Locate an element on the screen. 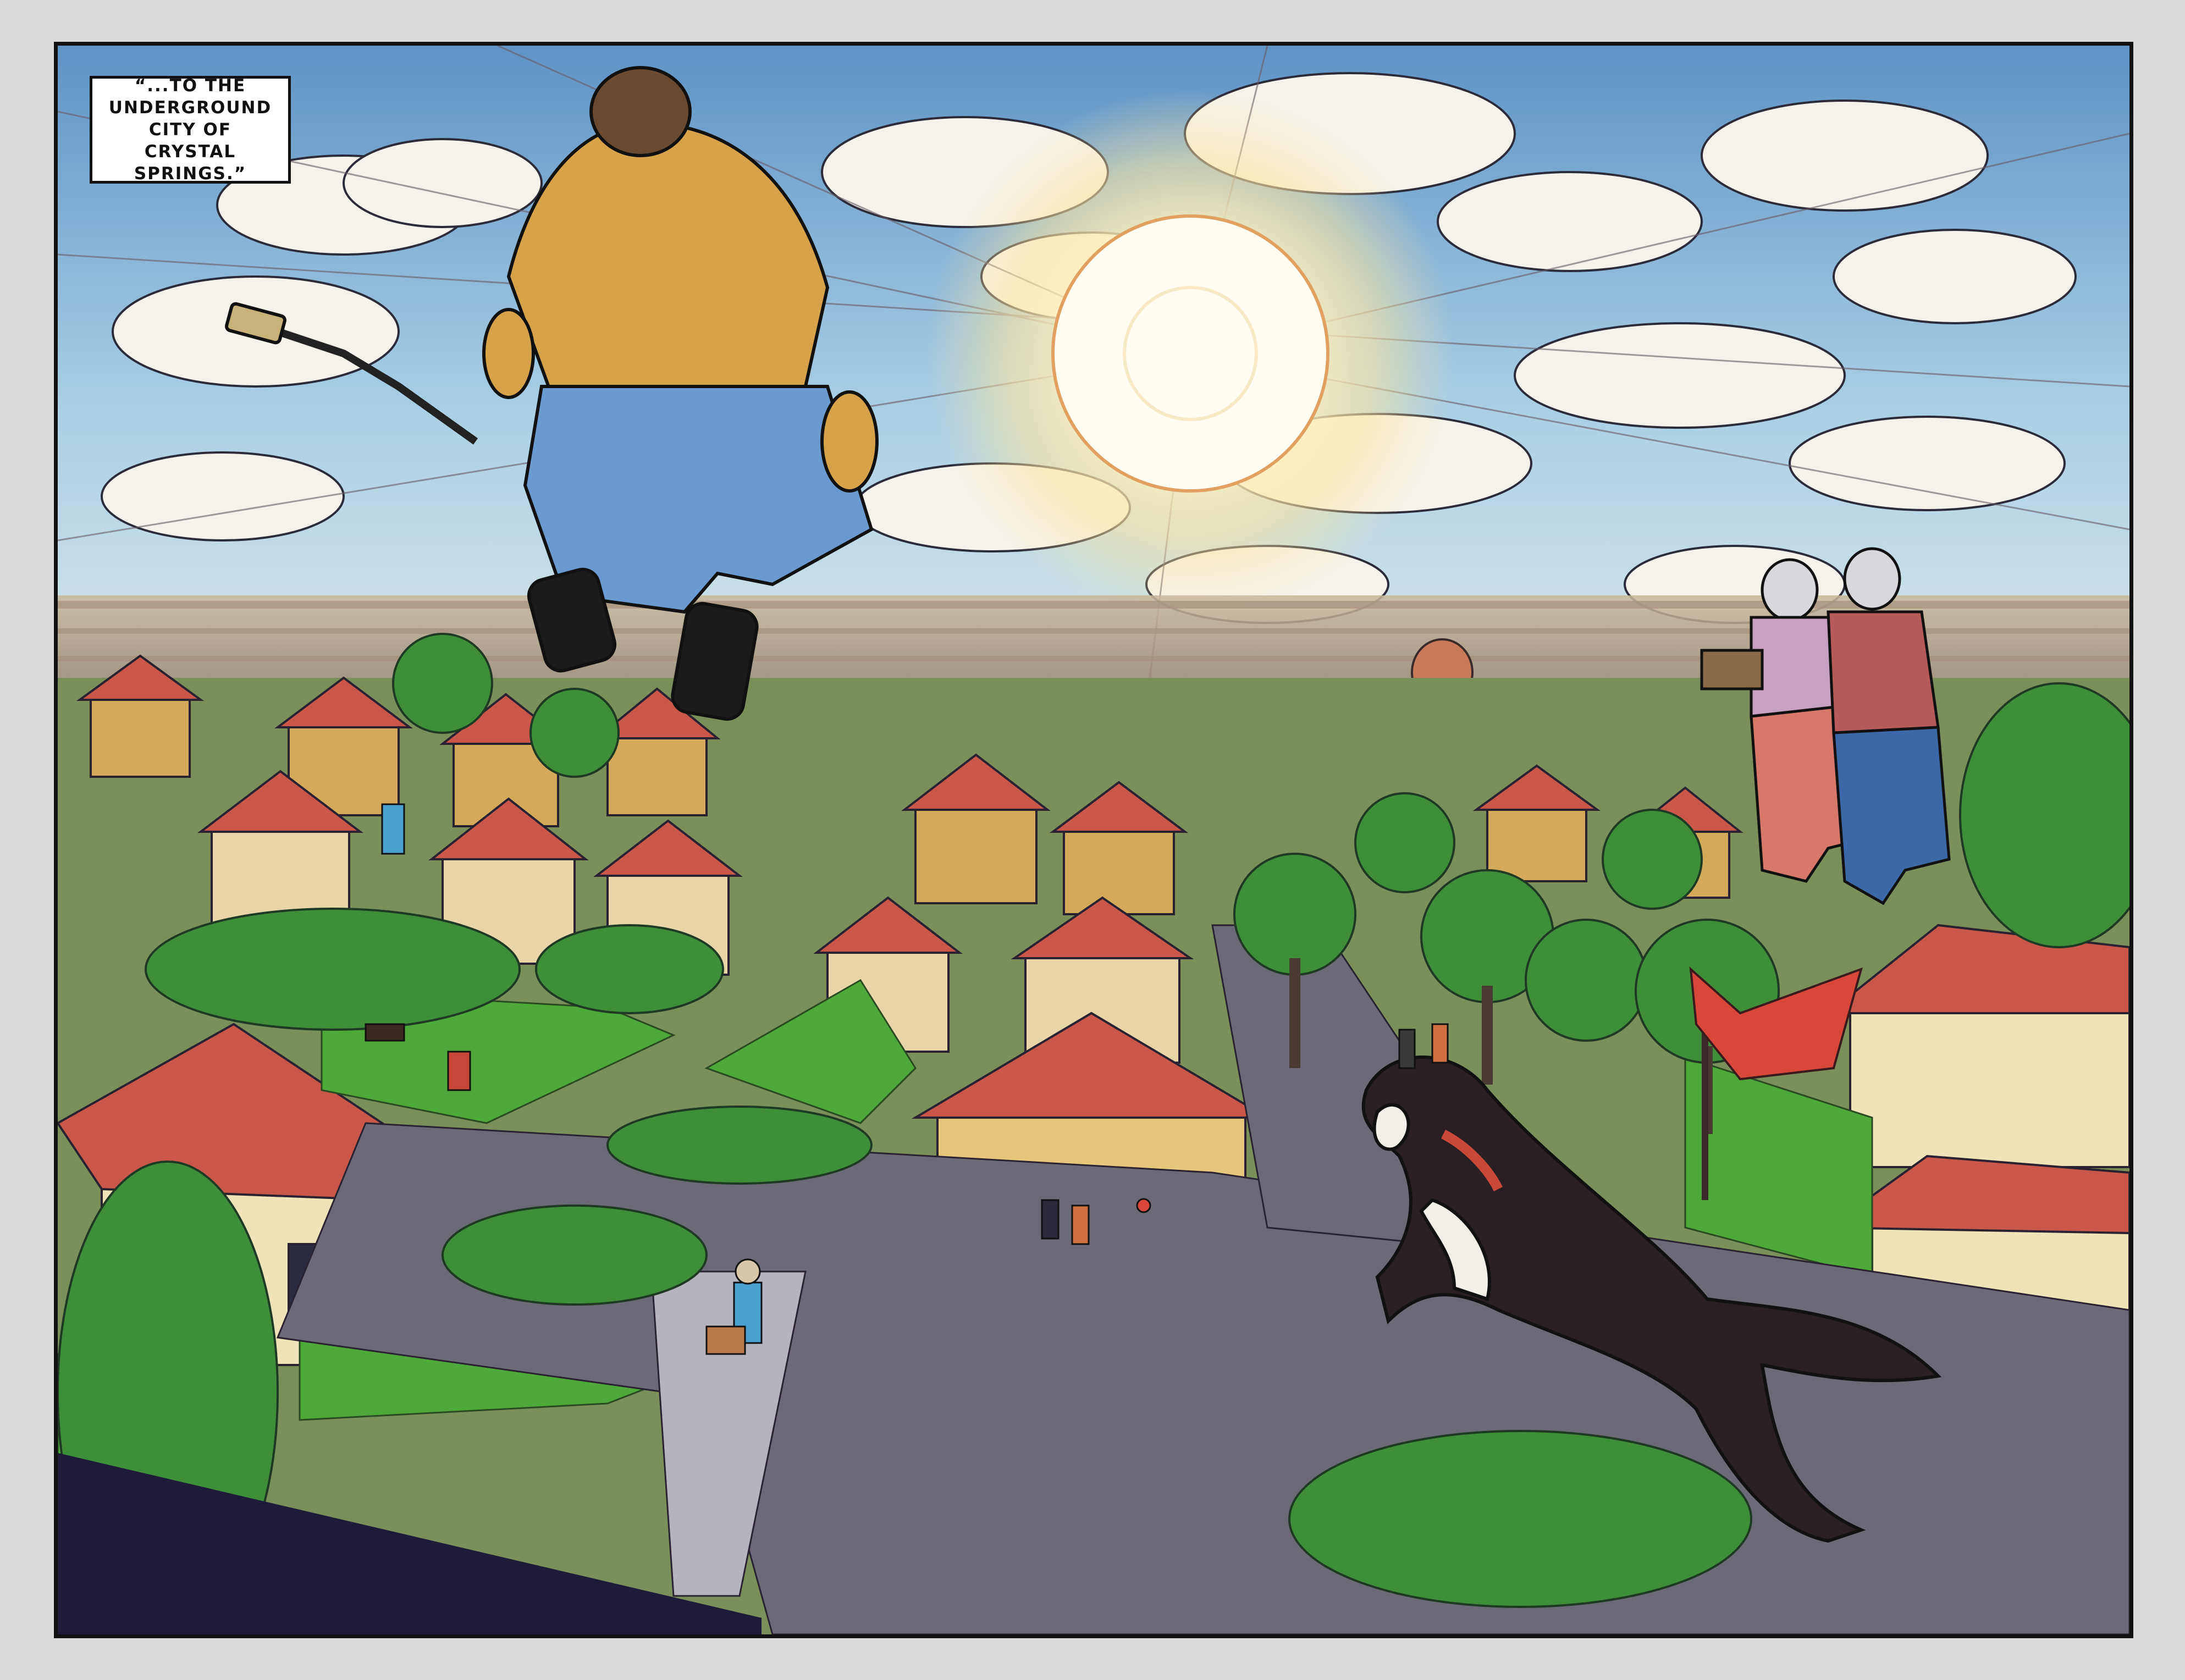  sun-icon is located at coordinates (1190, 353).